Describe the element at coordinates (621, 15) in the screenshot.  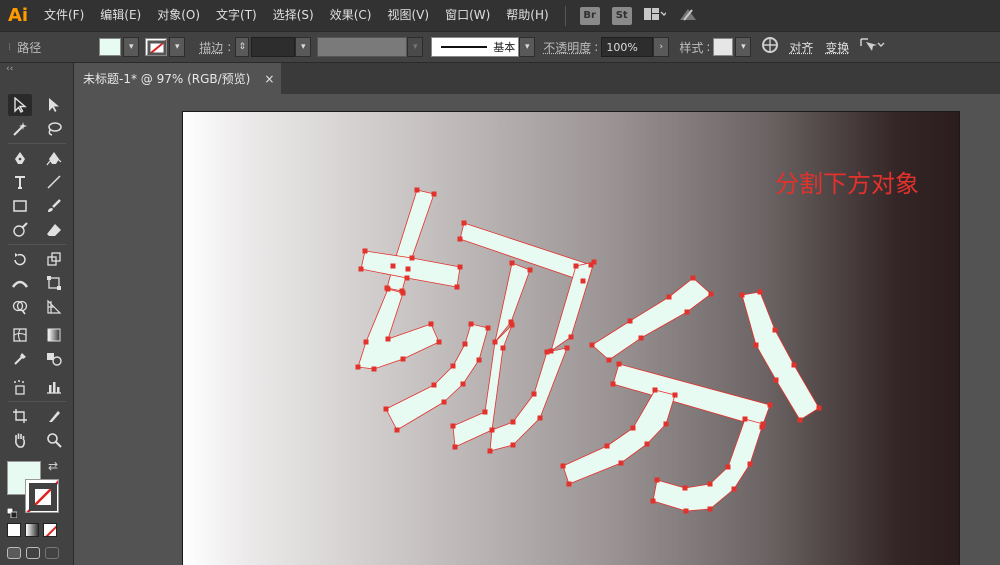
I see `stock-button: St` at that location.